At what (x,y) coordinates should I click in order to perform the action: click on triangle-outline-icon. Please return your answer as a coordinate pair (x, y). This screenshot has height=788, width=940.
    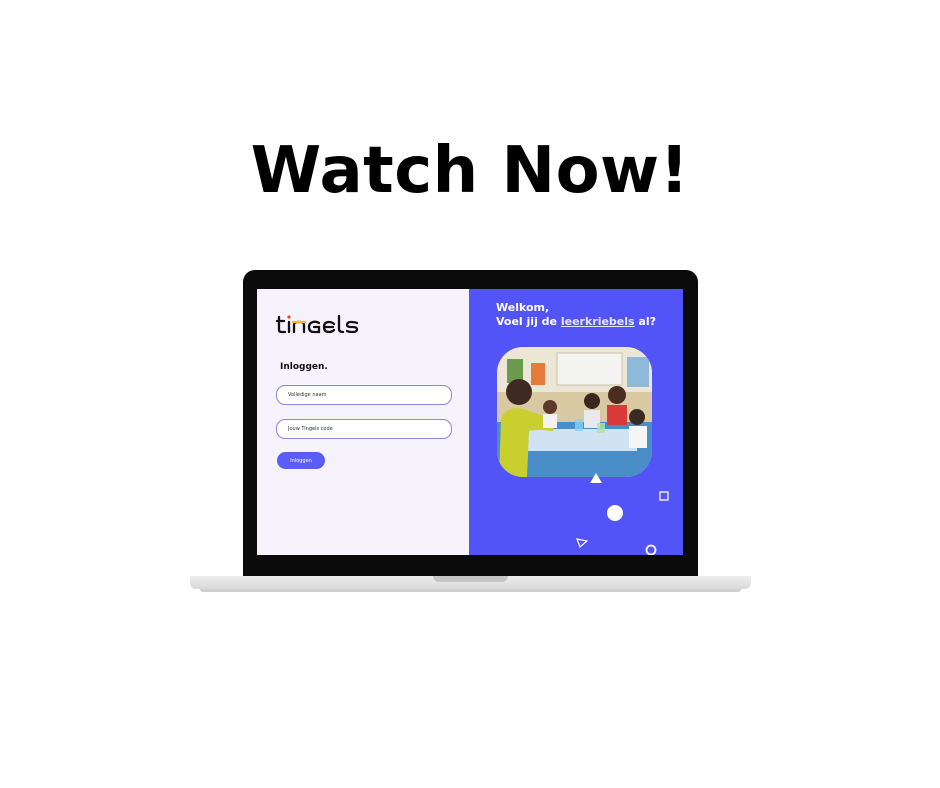
    Looking at the image, I should click on (582, 543).